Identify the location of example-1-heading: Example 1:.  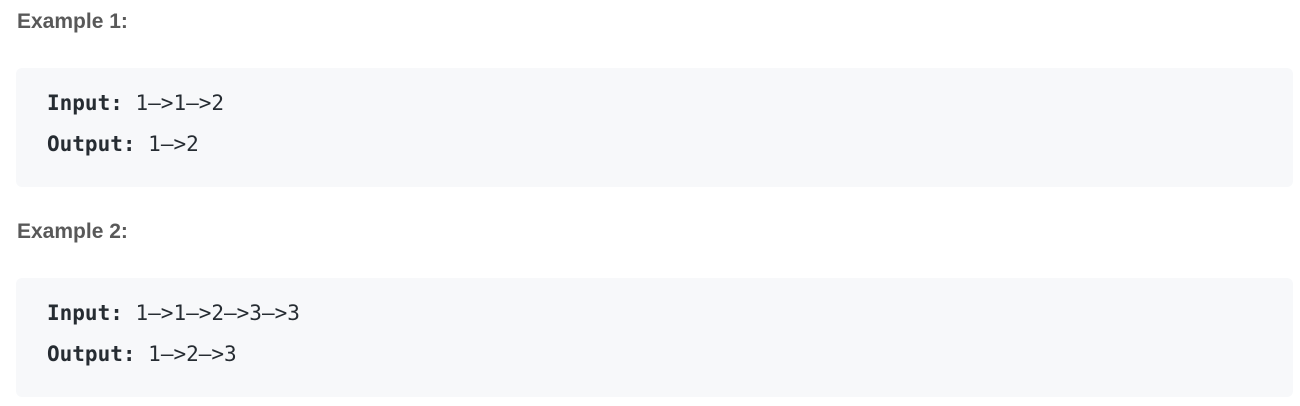
(72, 21).